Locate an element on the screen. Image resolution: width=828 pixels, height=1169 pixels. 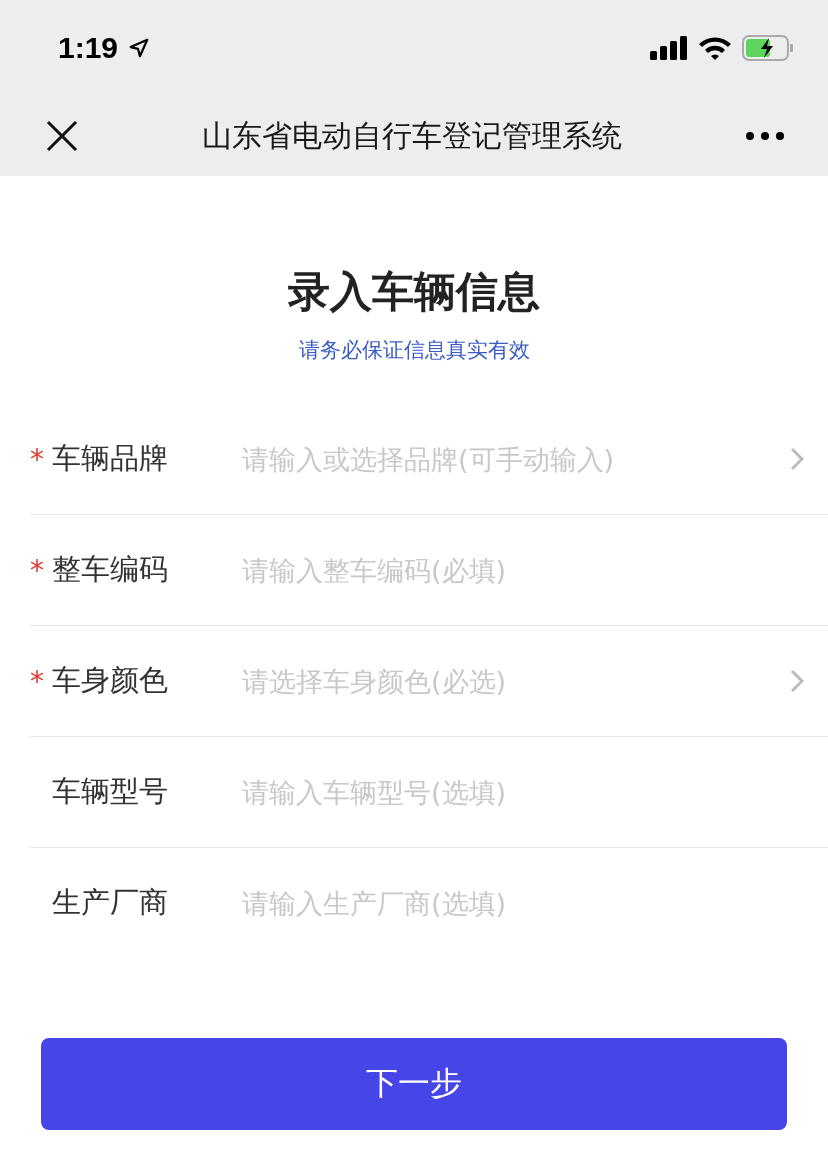
field-label: 车辆型号 is located at coordinates (110, 791).